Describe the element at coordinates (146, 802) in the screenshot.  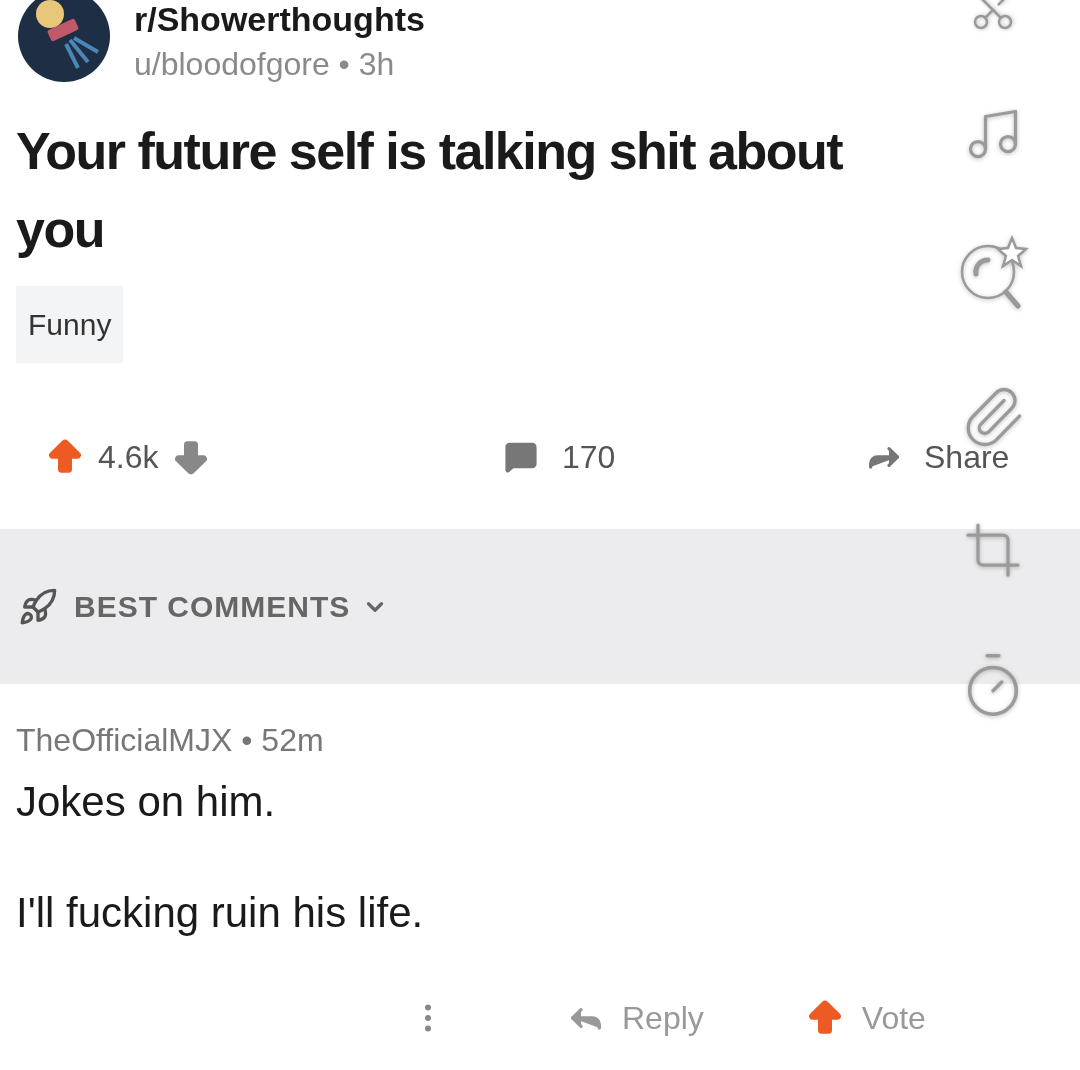
I see `comment-text: Jokes on him.` at that location.